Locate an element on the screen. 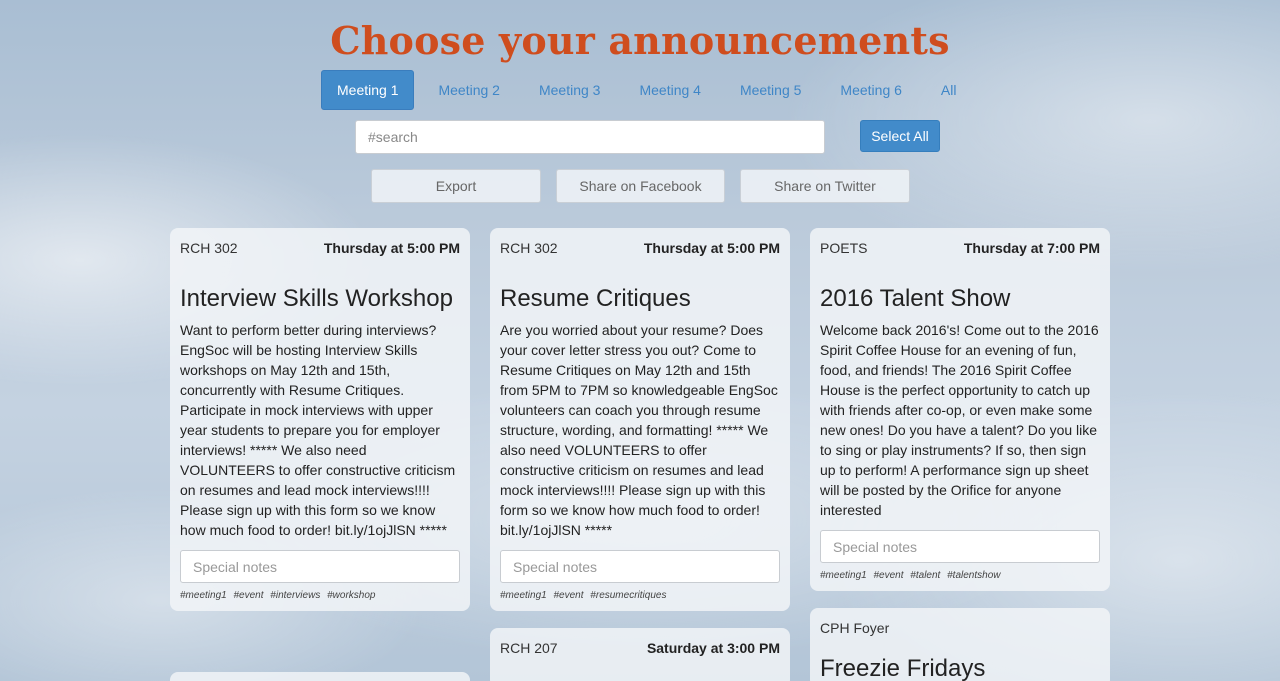 The width and height of the screenshot is (1280, 681). search-input is located at coordinates (590, 137).